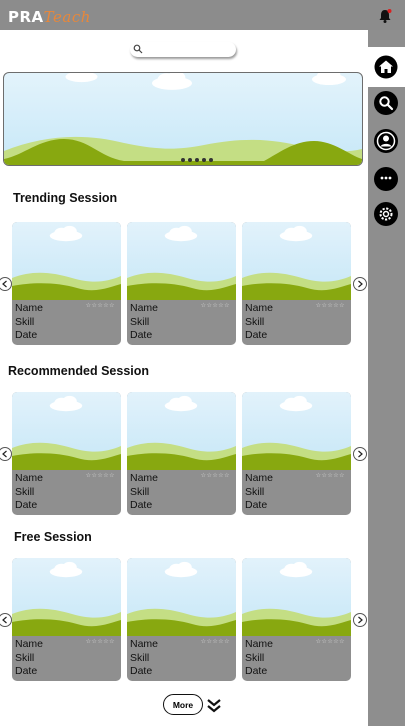  What do you see at coordinates (386, 103) in the screenshot?
I see `sidebar-search-icon` at bounding box center [386, 103].